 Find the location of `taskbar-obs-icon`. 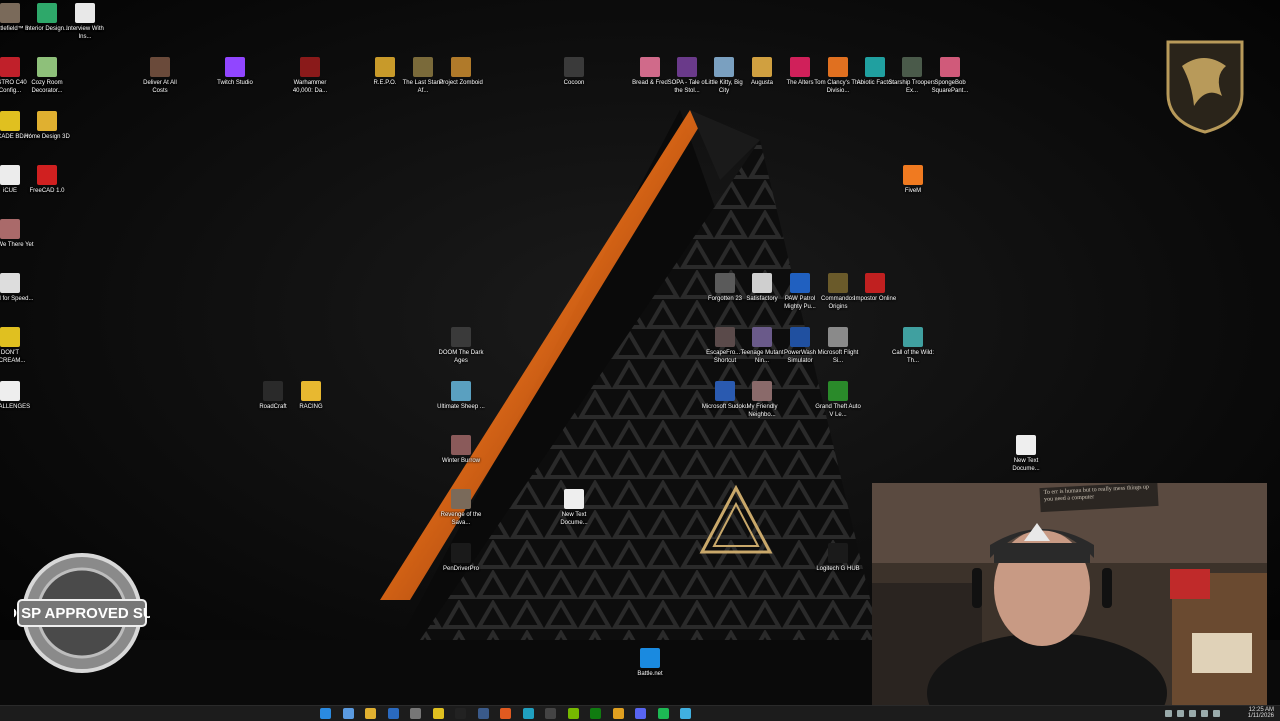

taskbar-obs-icon is located at coordinates (550, 713).